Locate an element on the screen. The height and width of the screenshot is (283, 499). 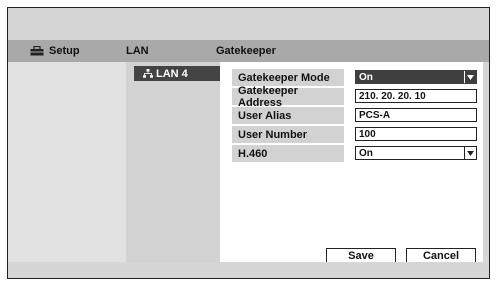
row-user-number: User Number 100 is located at coordinates (354, 134).